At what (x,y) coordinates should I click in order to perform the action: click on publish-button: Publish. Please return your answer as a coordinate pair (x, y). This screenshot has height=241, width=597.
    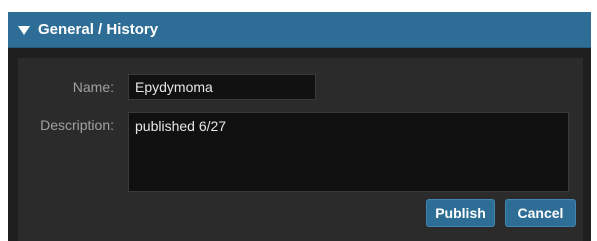
    Looking at the image, I should click on (460, 213).